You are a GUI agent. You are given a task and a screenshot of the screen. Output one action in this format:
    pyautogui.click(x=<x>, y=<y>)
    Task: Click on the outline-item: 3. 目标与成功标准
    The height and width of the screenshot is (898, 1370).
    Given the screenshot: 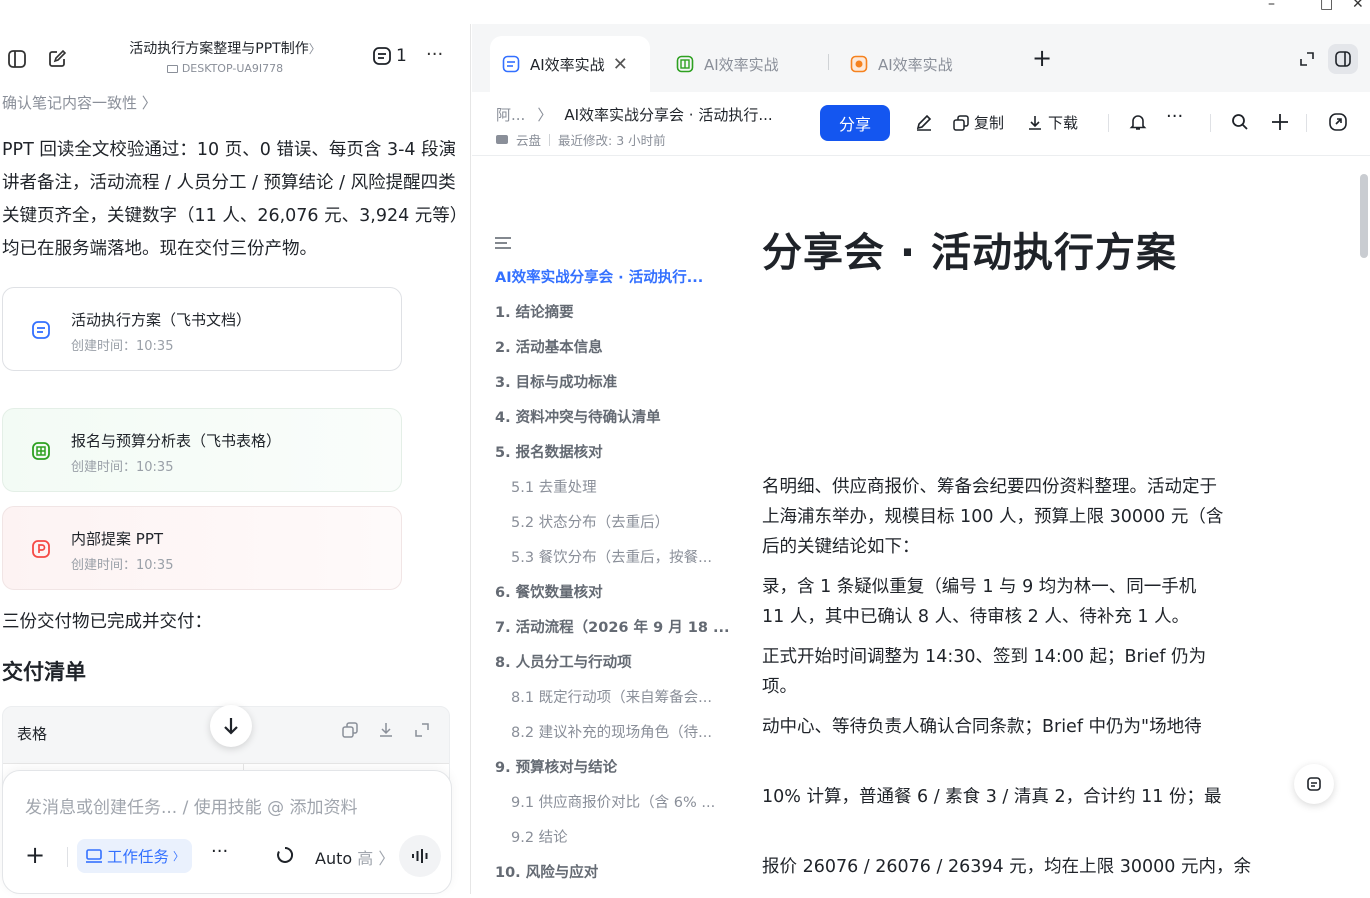 What is the action you would take?
    pyautogui.click(x=620, y=390)
    